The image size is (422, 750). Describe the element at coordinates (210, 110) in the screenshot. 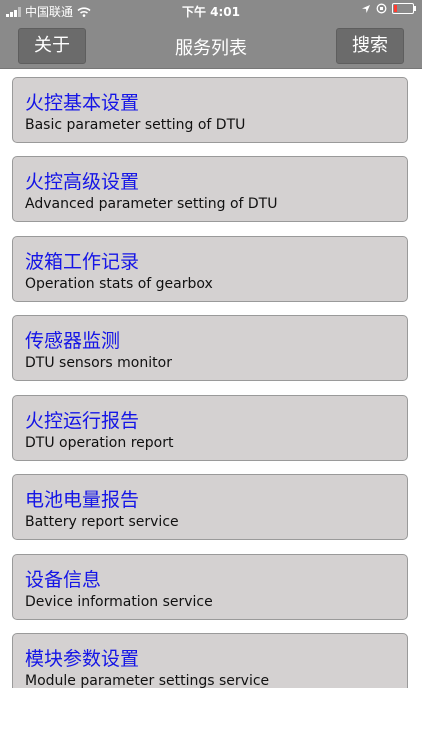

I see `list-item-basic-settings: 火控基本设置 Basic parameter setting of DTU` at that location.